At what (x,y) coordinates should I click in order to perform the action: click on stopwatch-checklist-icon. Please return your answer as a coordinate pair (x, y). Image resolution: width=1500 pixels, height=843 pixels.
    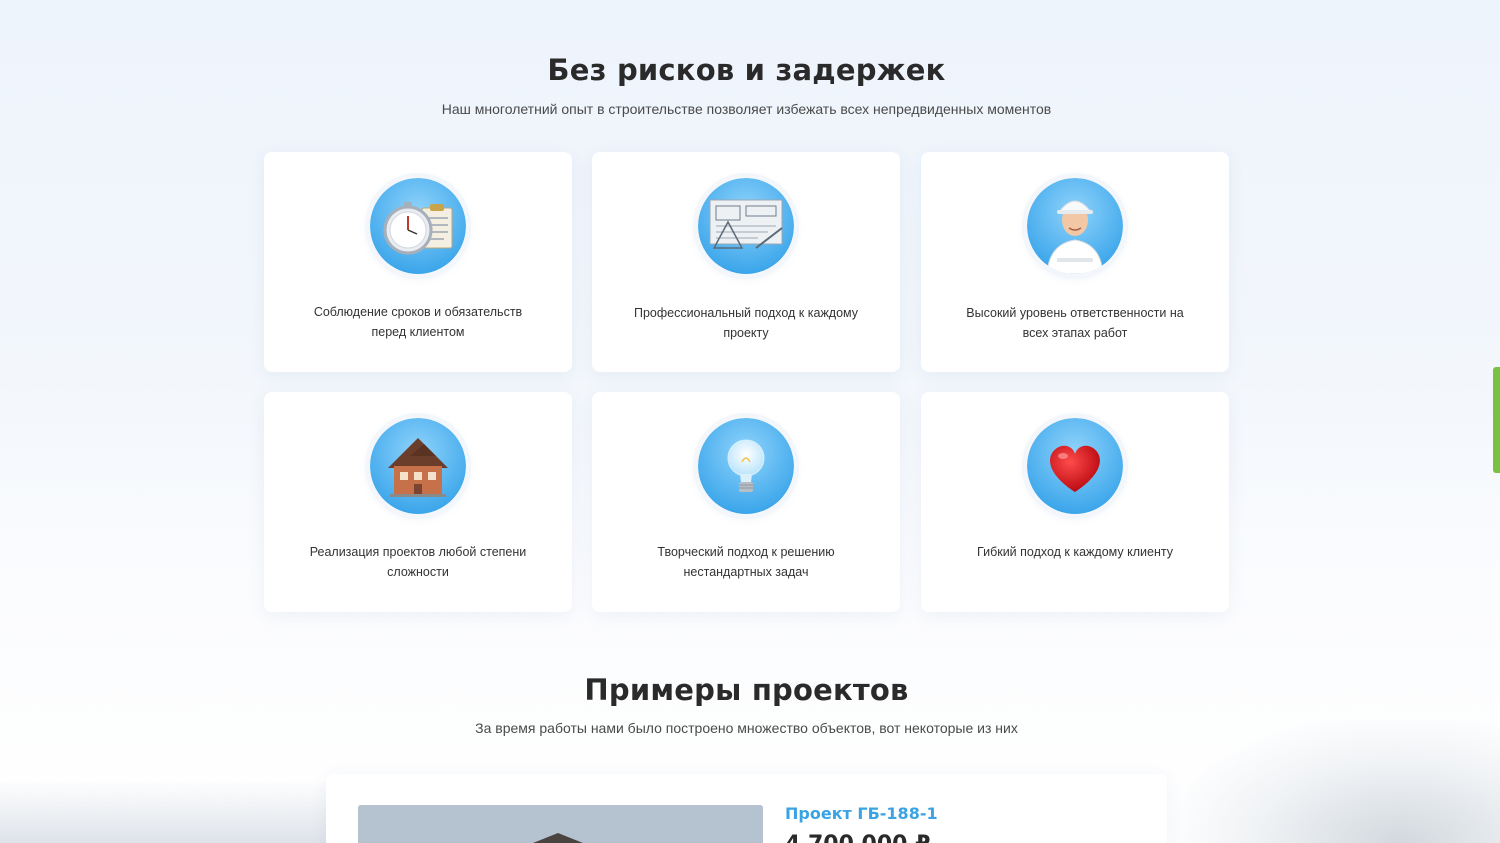
    Looking at the image, I should click on (418, 226).